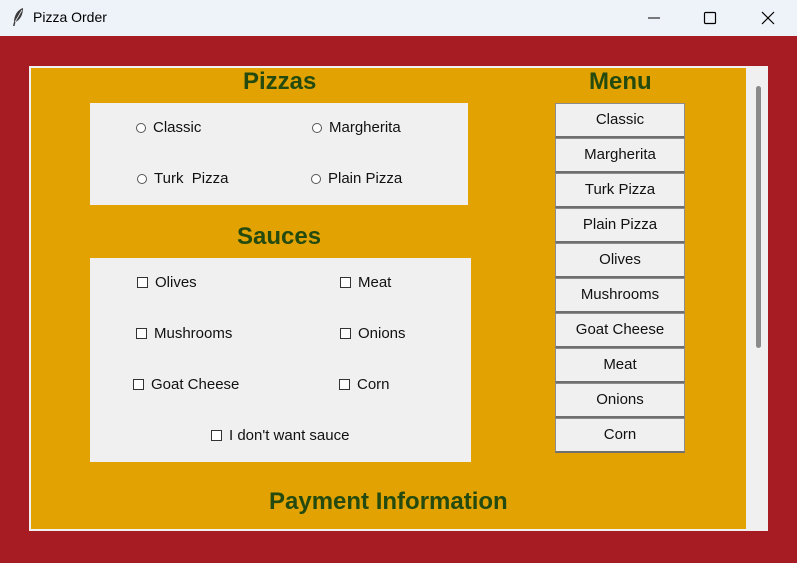 This screenshot has width=797, height=563. I want to click on menu-button-plain-pizza: Plain Pizza, so click(620, 225).